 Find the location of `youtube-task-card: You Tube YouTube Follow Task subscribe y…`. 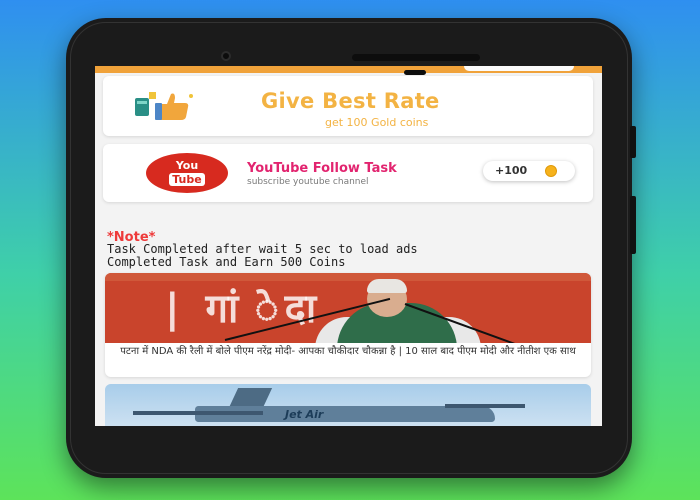

youtube-task-card: You Tube YouTube Follow Task subscribe y… is located at coordinates (348, 173).